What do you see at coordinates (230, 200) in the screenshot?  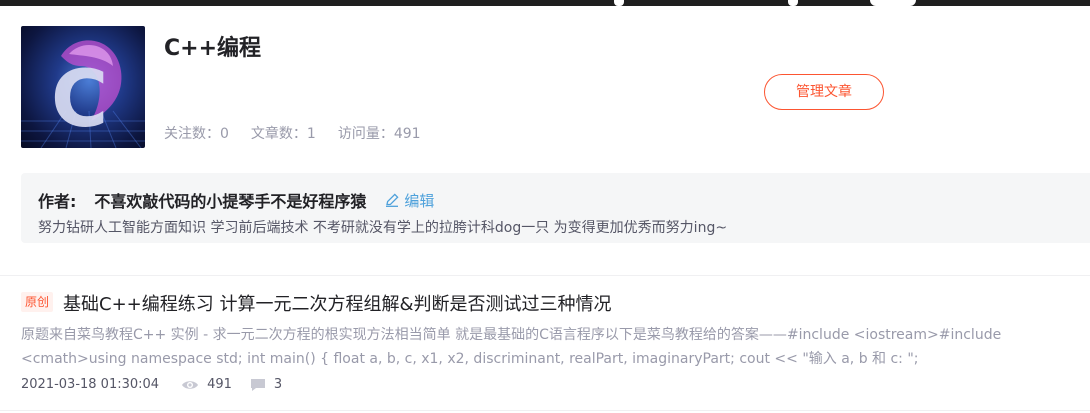 I see `author-name: 不喜欢敲代码的小提琴手不是好程序猿` at bounding box center [230, 200].